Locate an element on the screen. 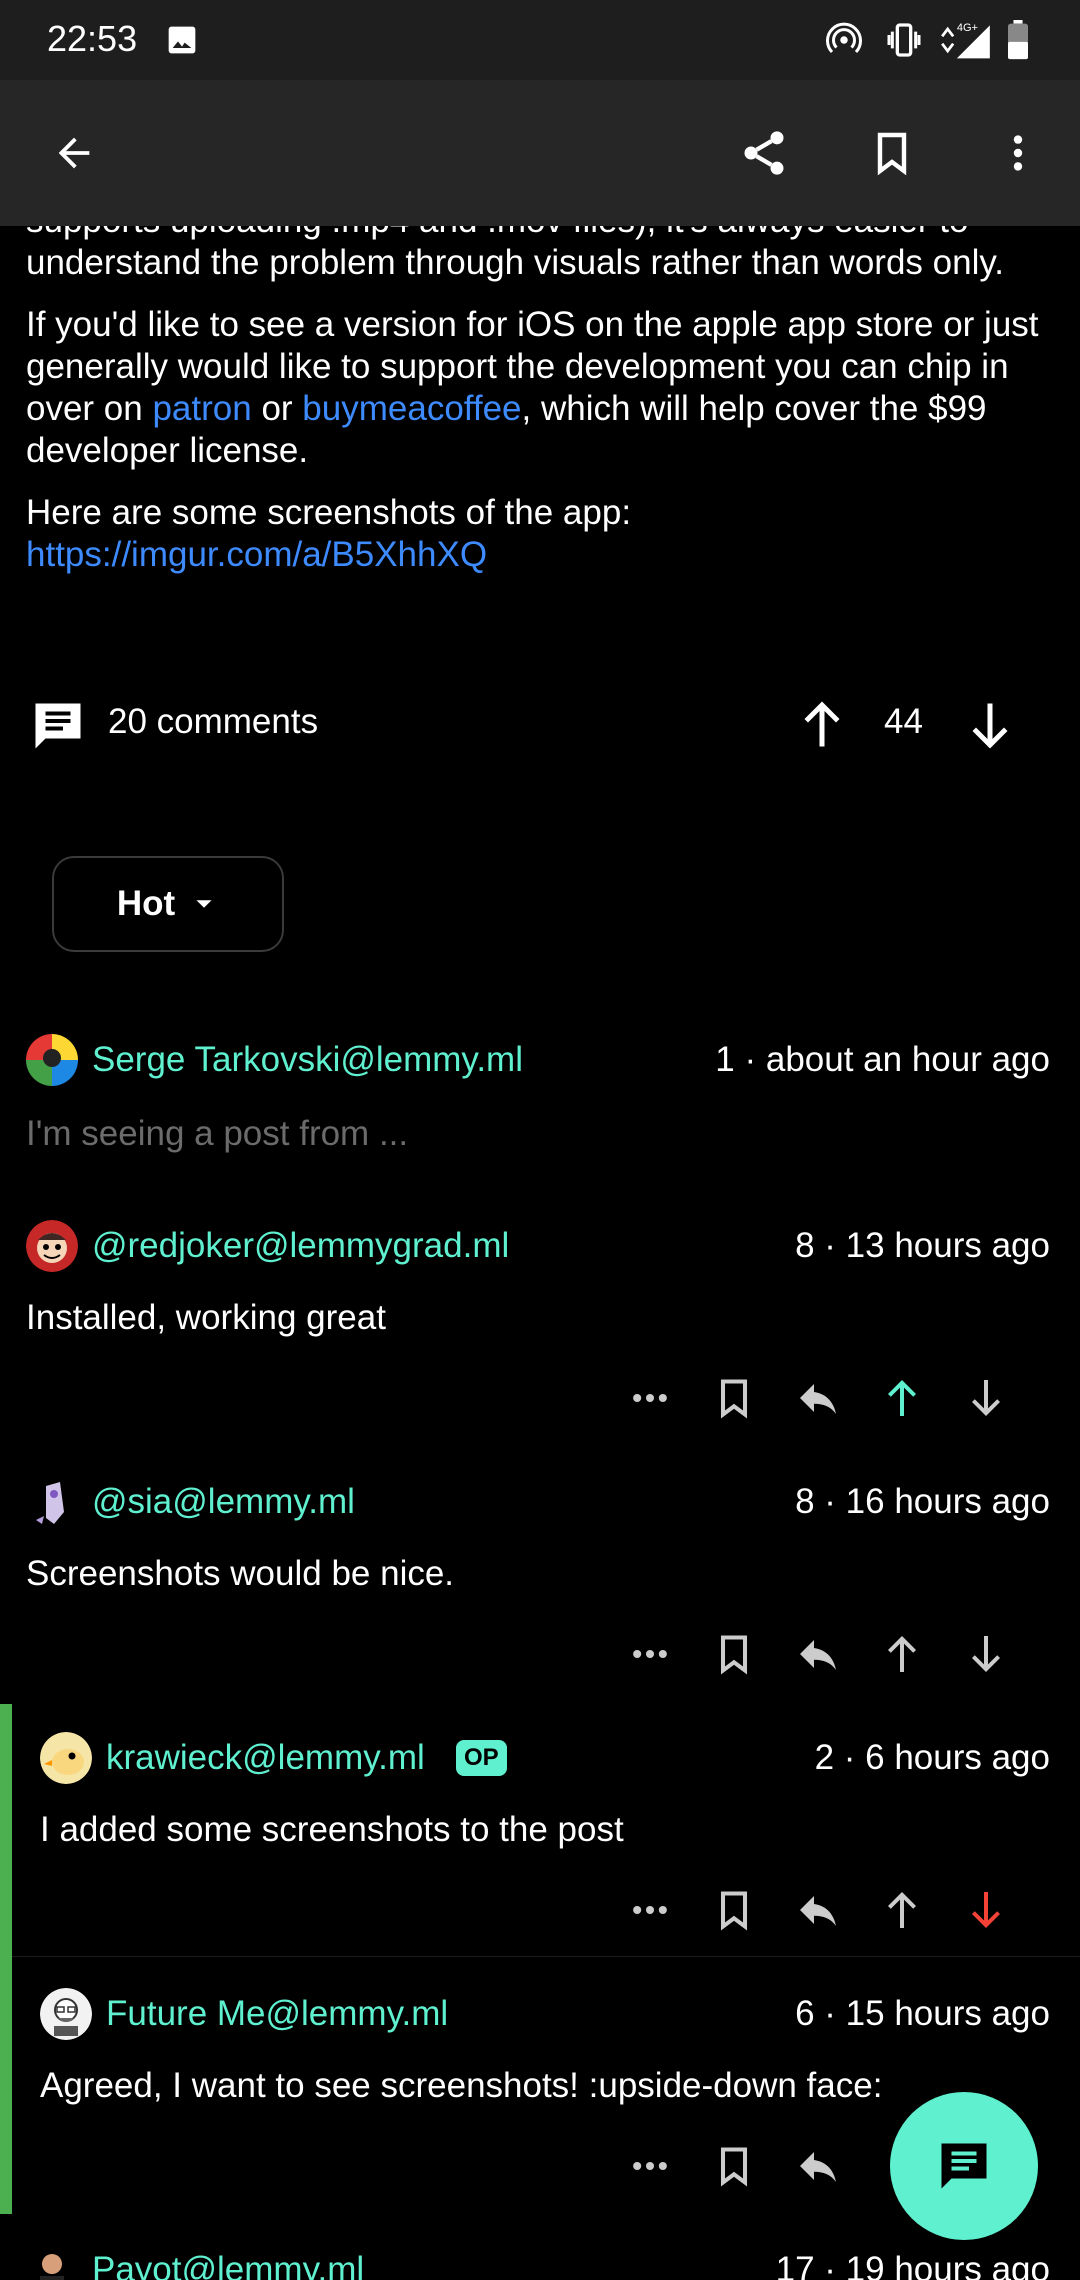 The image size is (1080, 2280). hotspot-icon is located at coordinates (844, 42).